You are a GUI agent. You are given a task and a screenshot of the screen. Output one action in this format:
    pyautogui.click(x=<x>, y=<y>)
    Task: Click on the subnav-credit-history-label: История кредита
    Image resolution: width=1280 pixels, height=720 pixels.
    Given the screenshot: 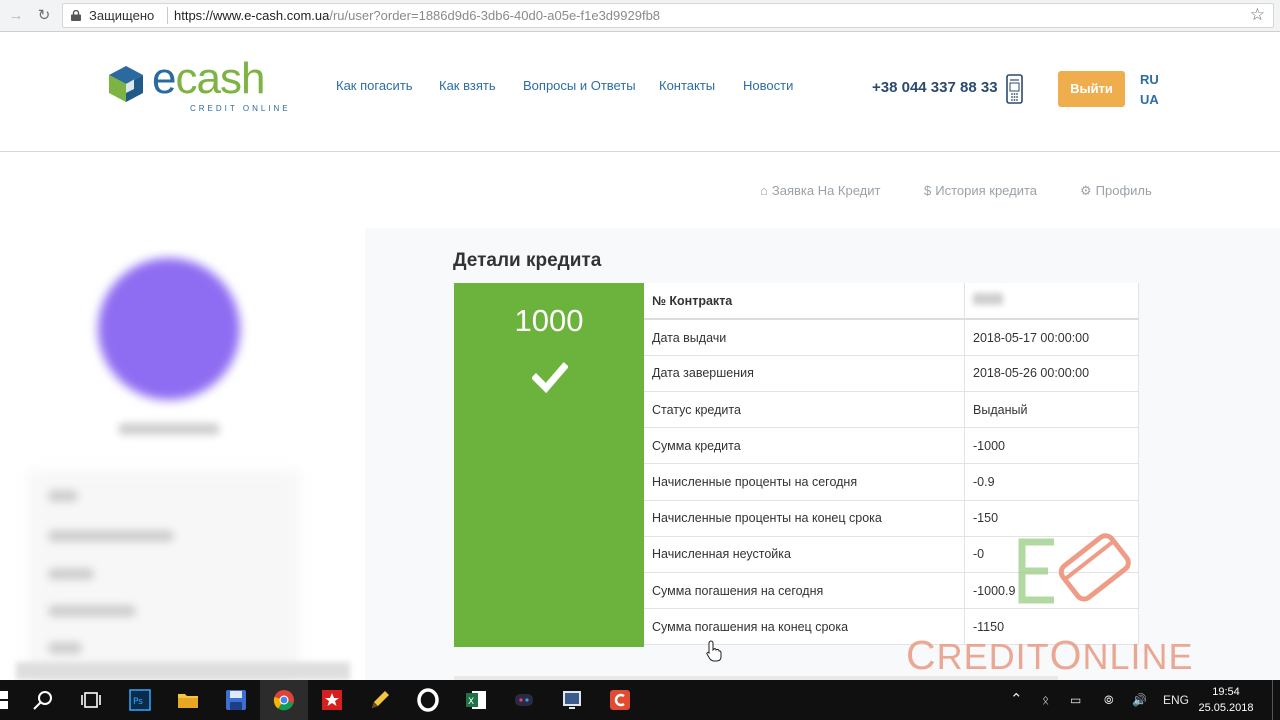 What is the action you would take?
    pyautogui.click(x=986, y=190)
    